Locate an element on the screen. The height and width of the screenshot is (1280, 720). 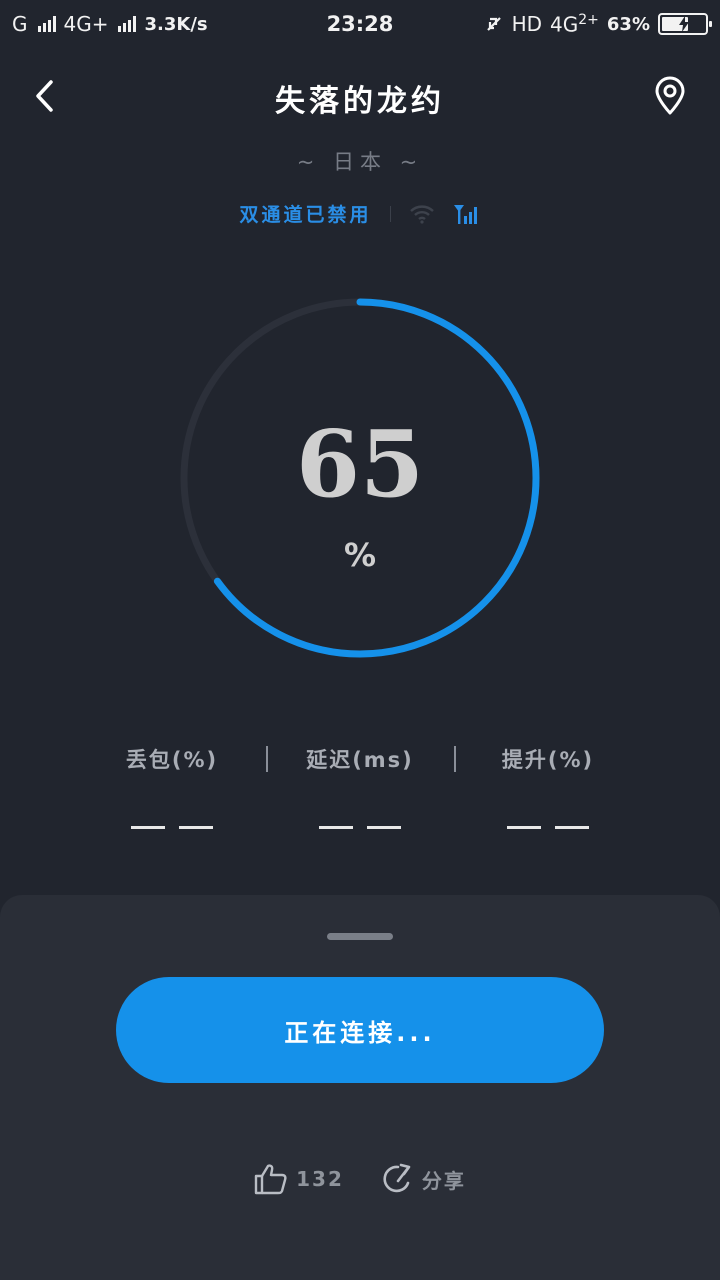
share-icon is located at coordinates (397, 1178).